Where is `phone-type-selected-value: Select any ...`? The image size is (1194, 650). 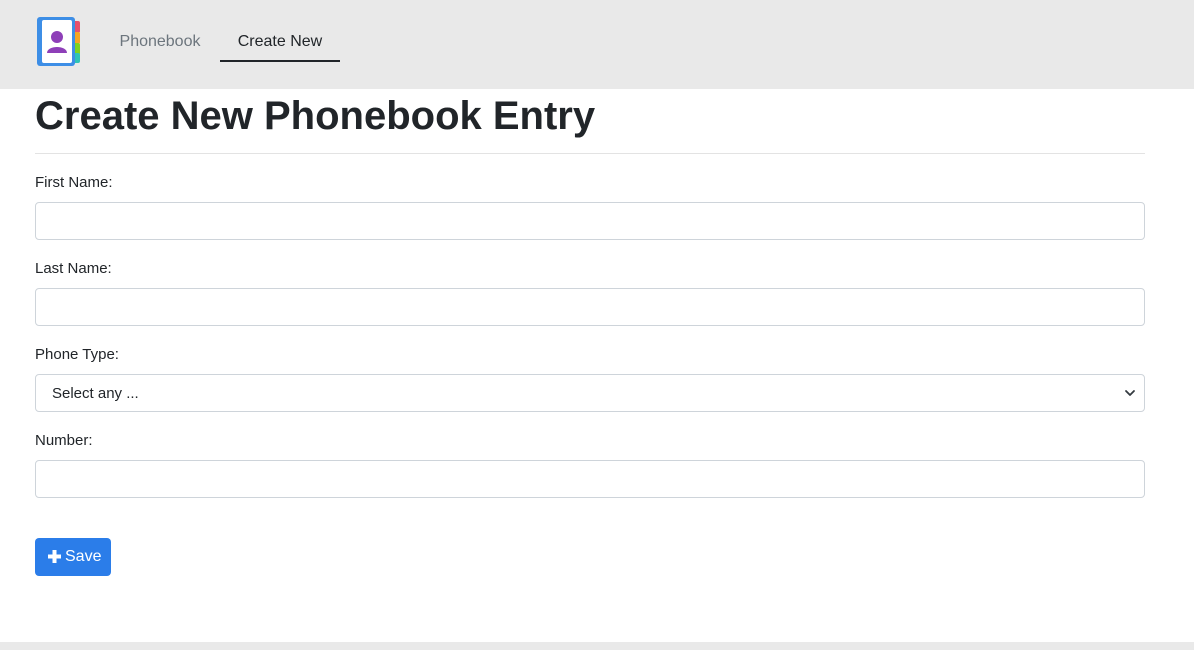 phone-type-selected-value: Select any ... is located at coordinates (95, 393).